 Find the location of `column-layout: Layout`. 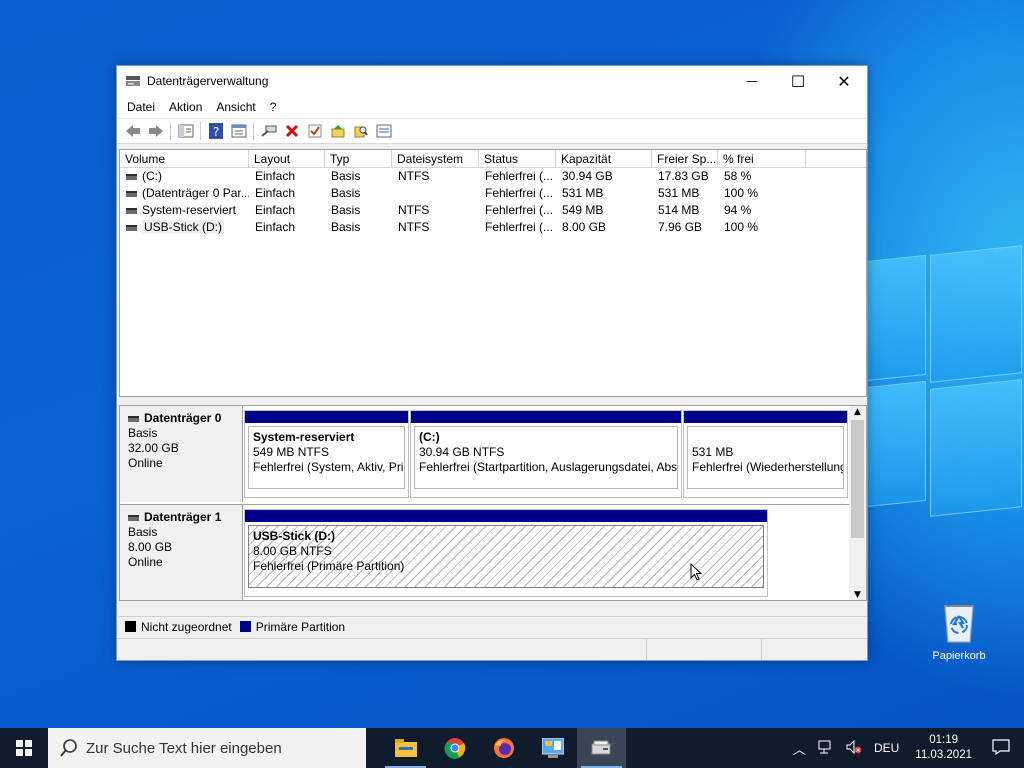

column-layout: Layout is located at coordinates (287, 158).